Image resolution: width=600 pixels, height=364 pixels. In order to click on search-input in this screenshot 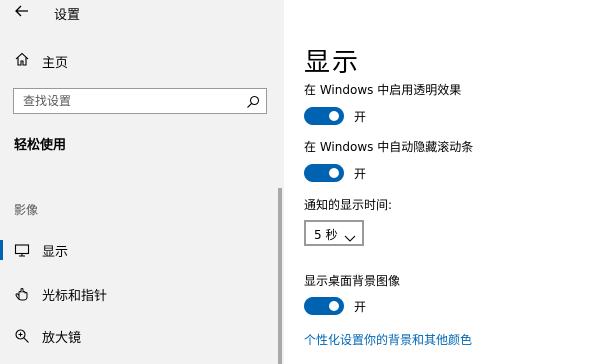, I will do `click(128, 101)`.